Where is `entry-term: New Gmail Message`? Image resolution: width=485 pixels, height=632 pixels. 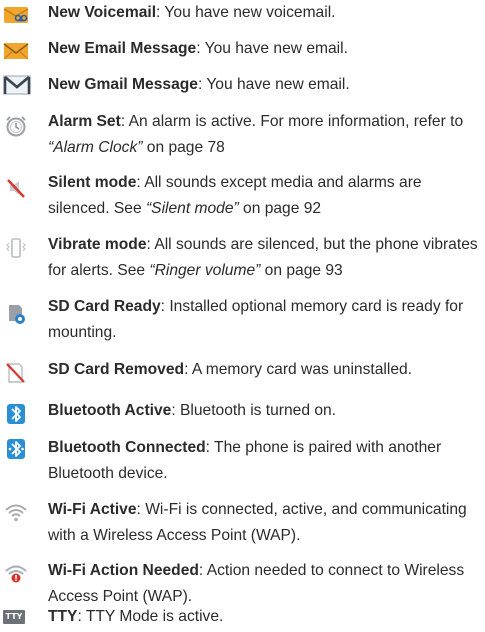 entry-term: New Gmail Message is located at coordinates (123, 84).